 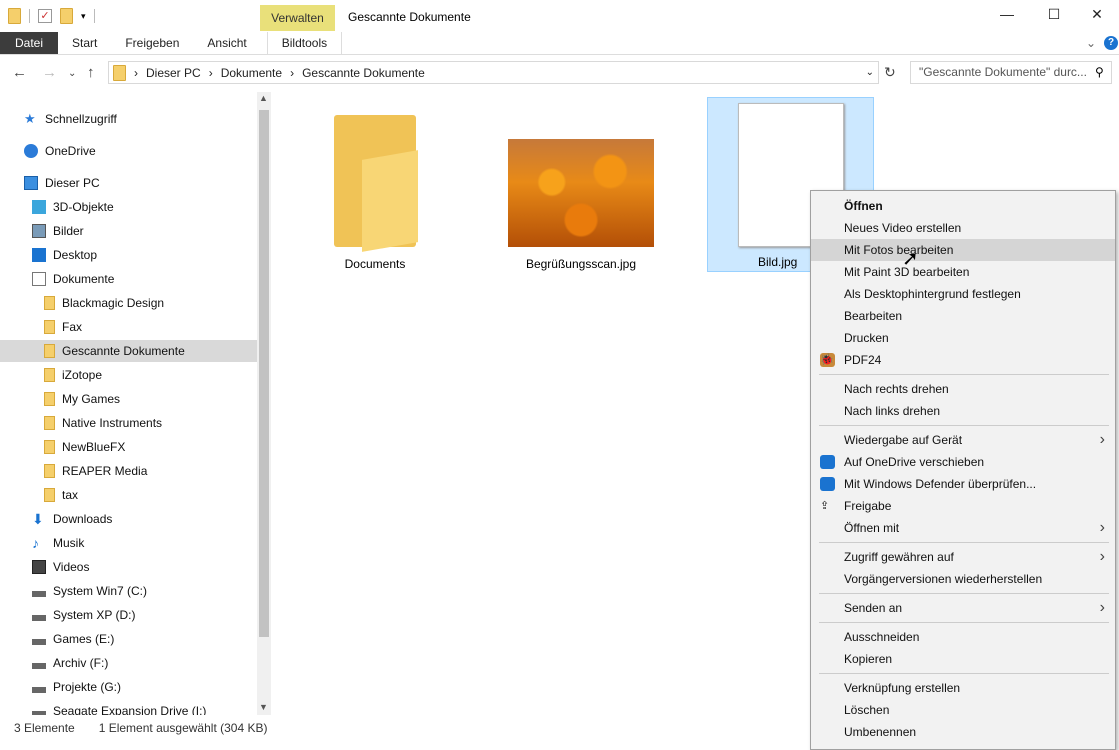 I want to click on menu-item: Umbenennen, so click(x=963, y=732).